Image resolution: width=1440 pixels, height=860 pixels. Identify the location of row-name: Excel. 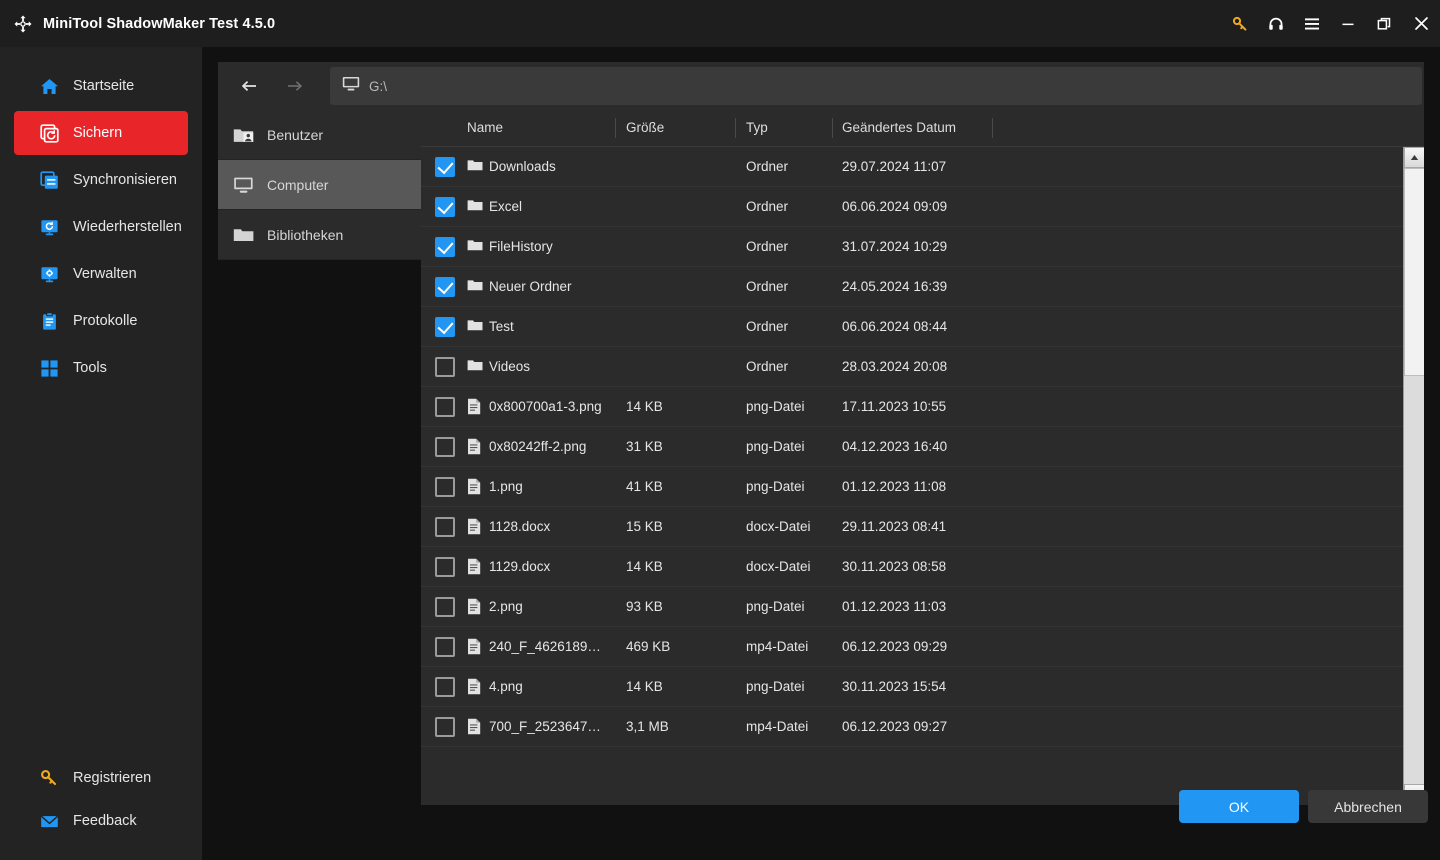
(506, 206).